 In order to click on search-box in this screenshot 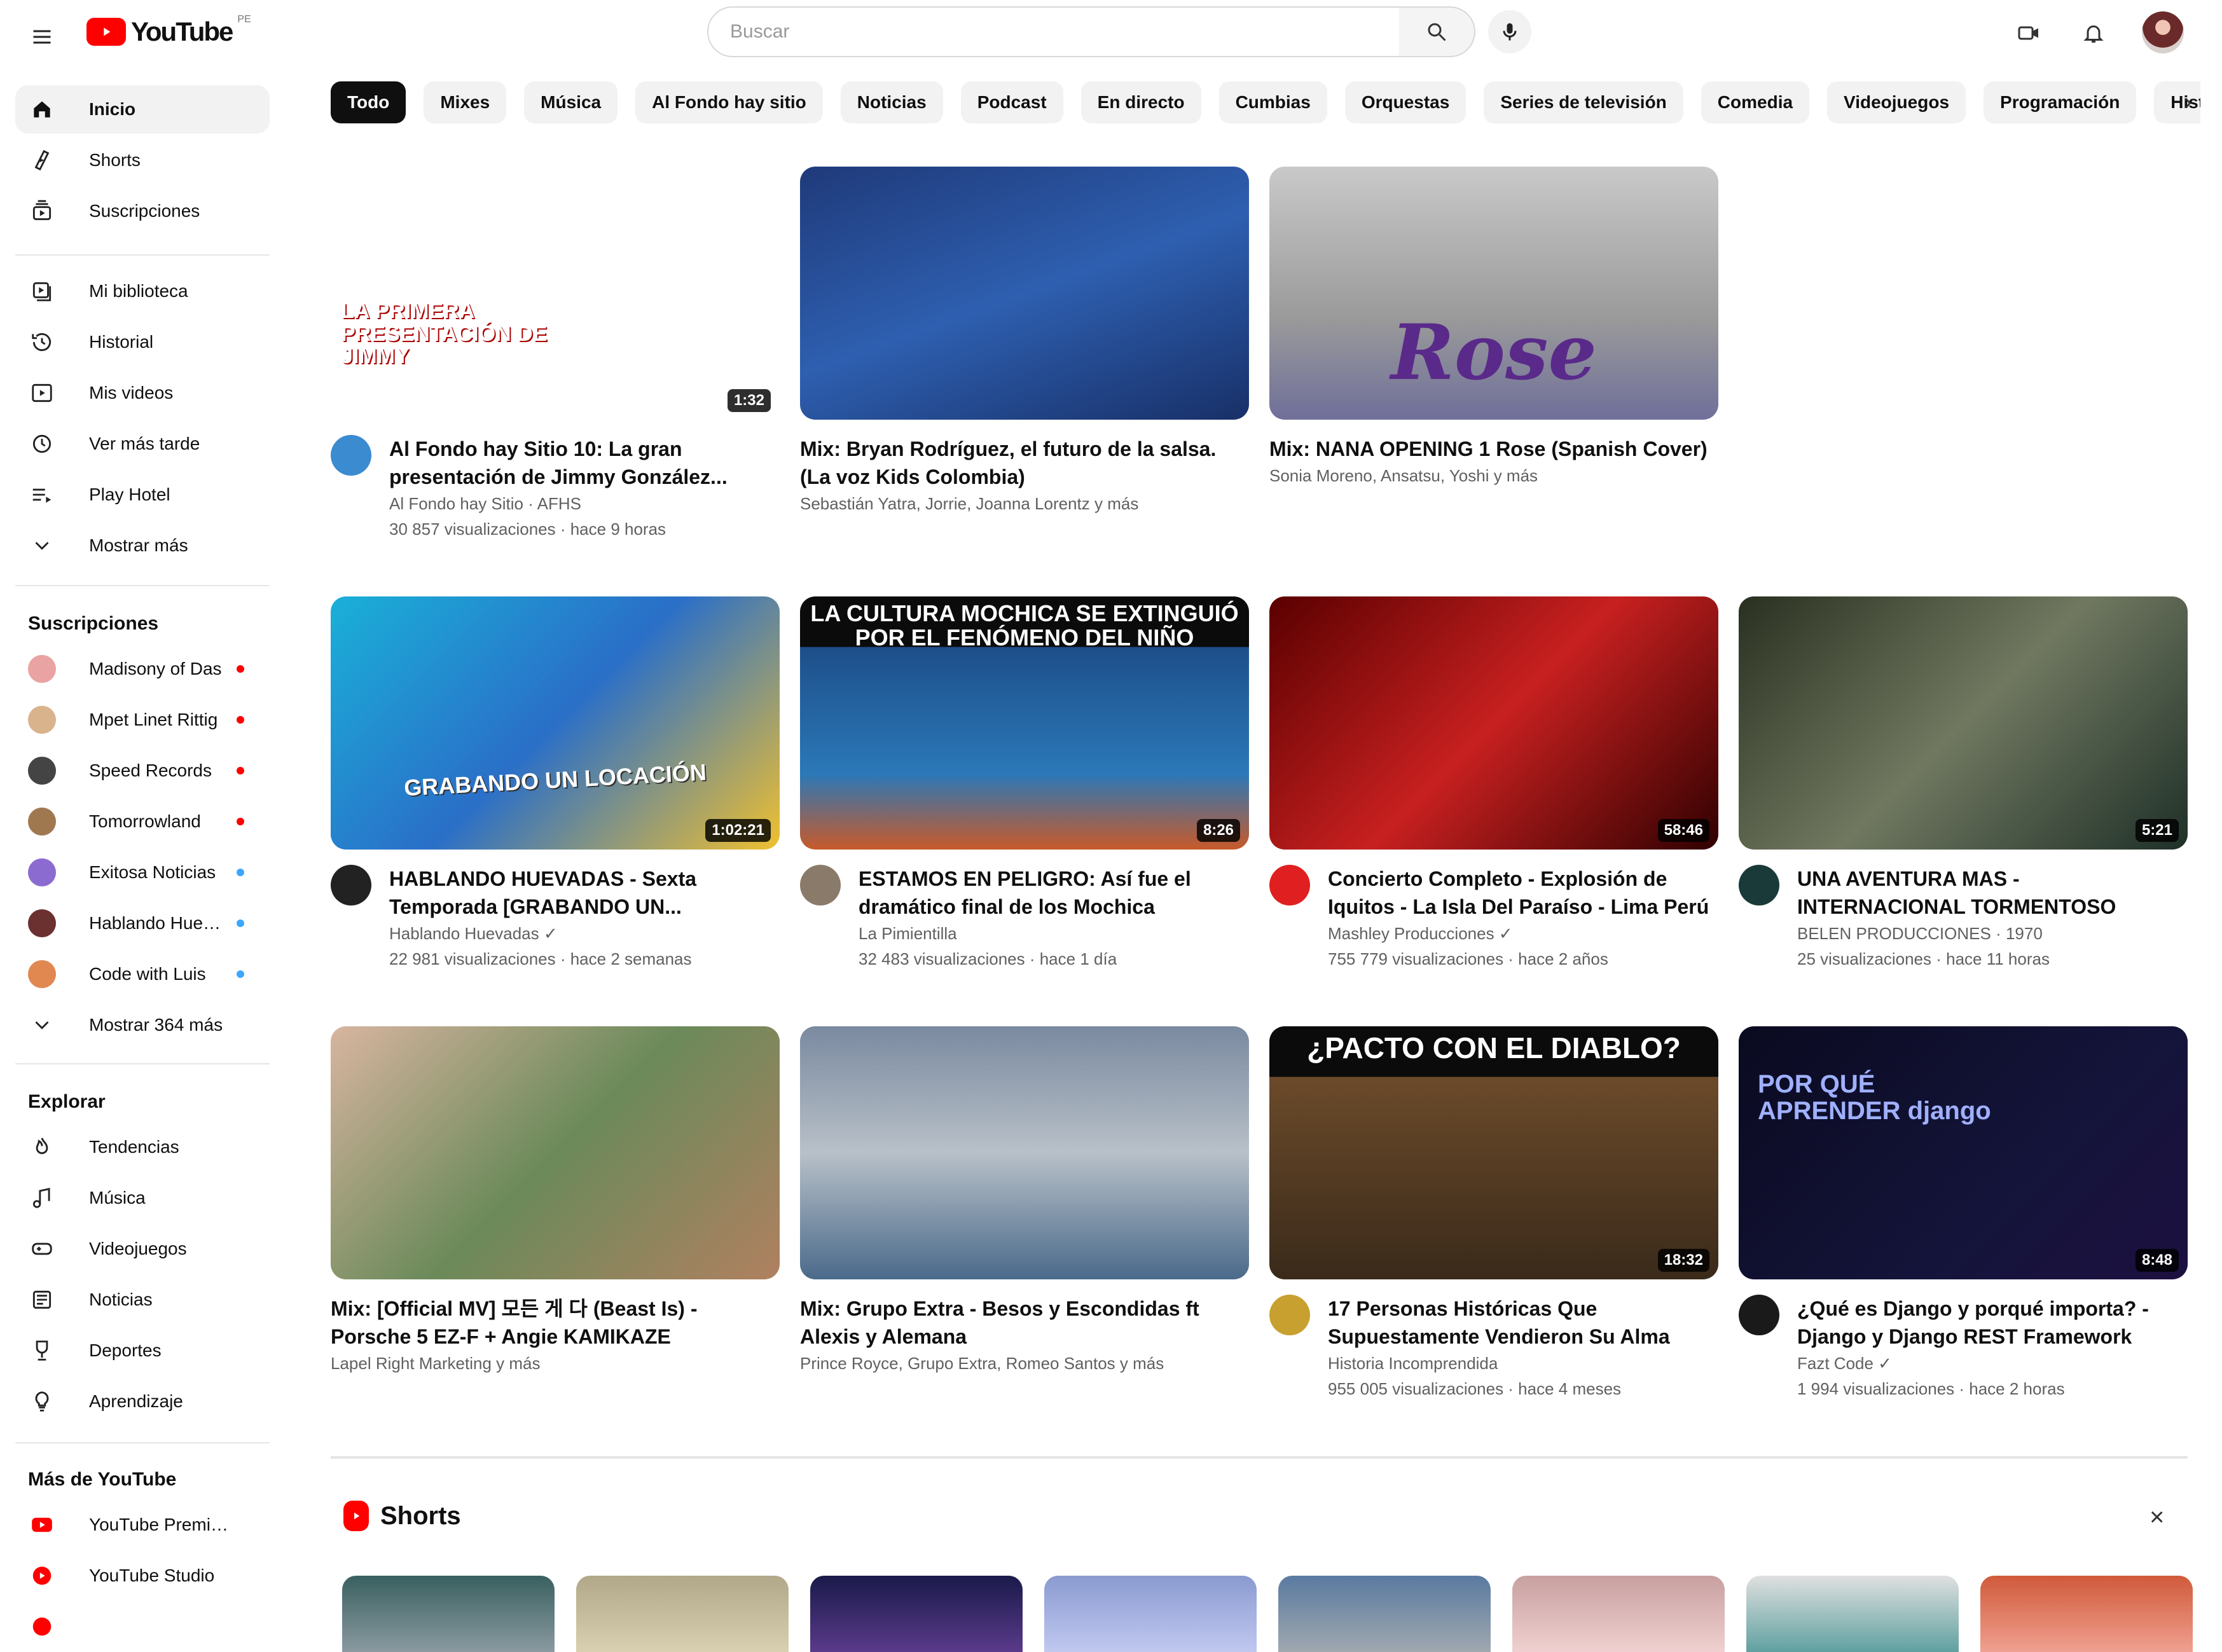, I will do `click(1053, 31)`.